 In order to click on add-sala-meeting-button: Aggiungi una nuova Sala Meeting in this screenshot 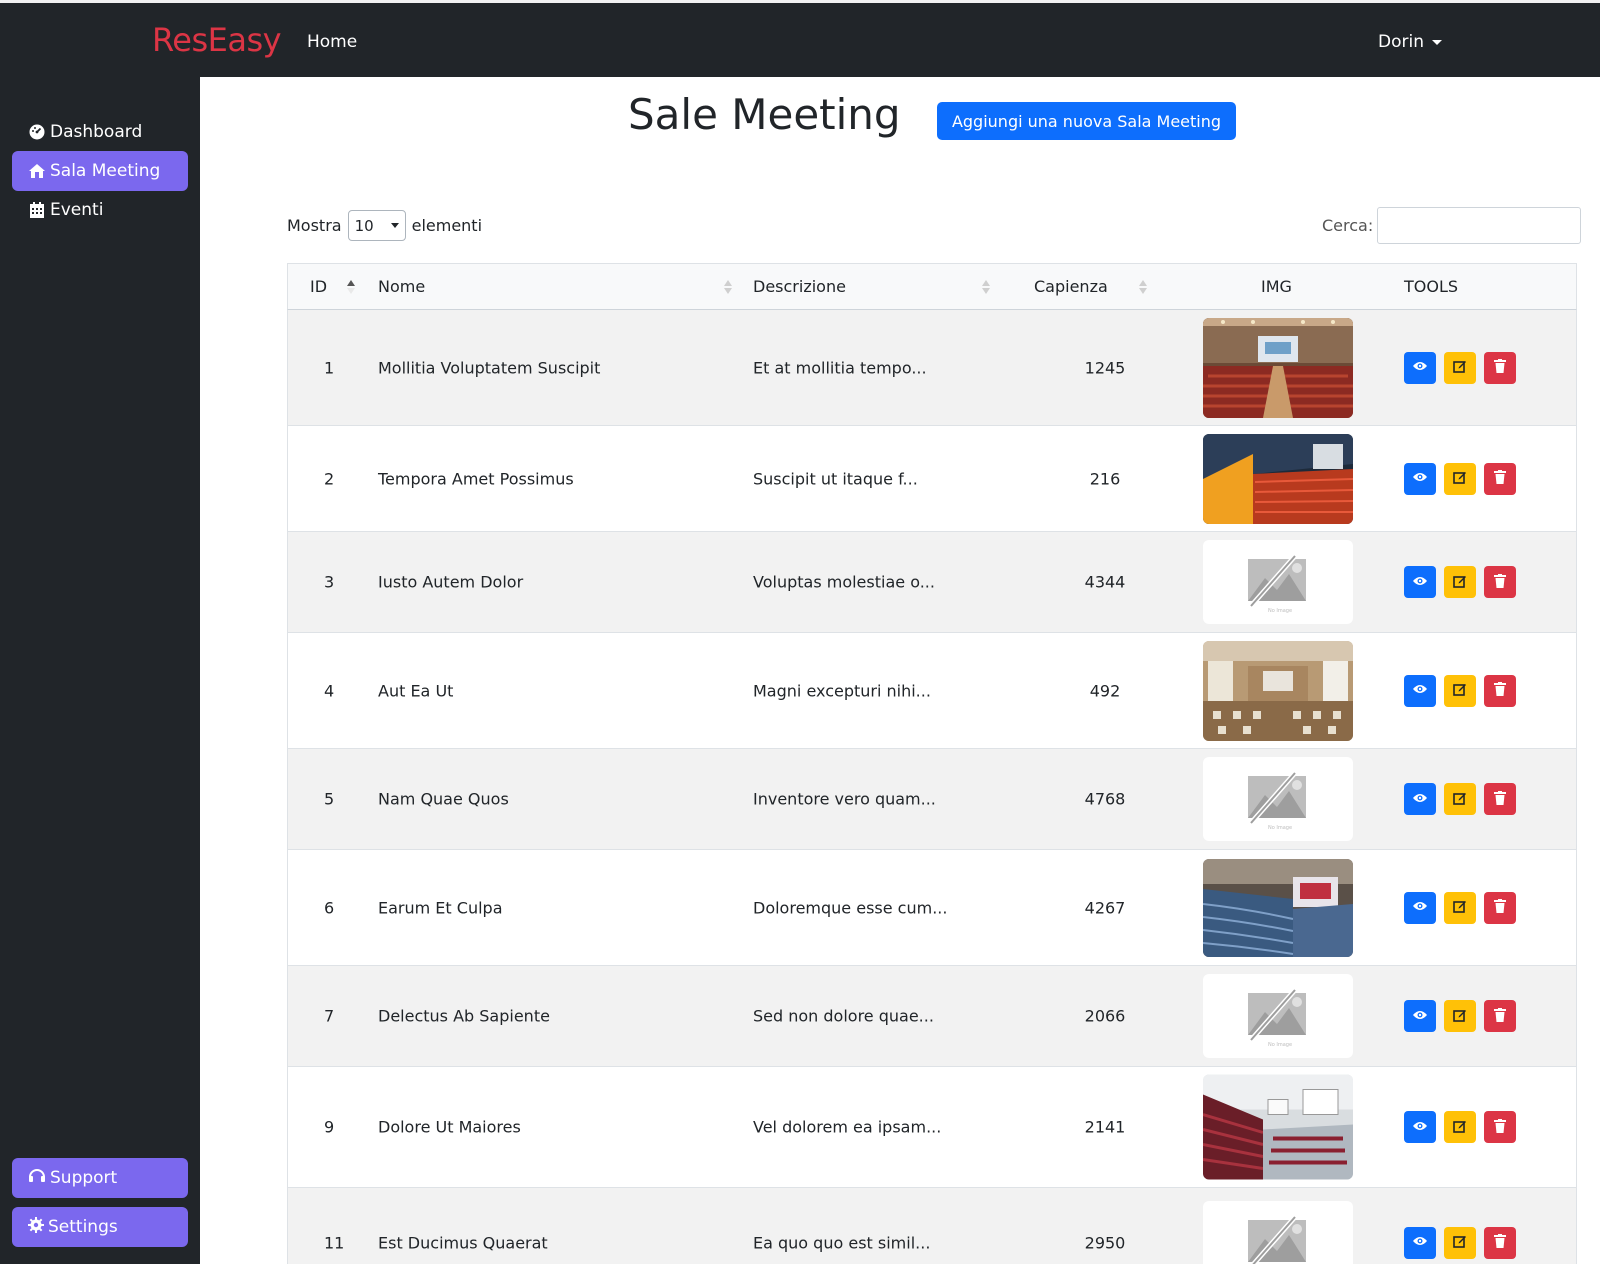, I will do `click(1086, 121)`.